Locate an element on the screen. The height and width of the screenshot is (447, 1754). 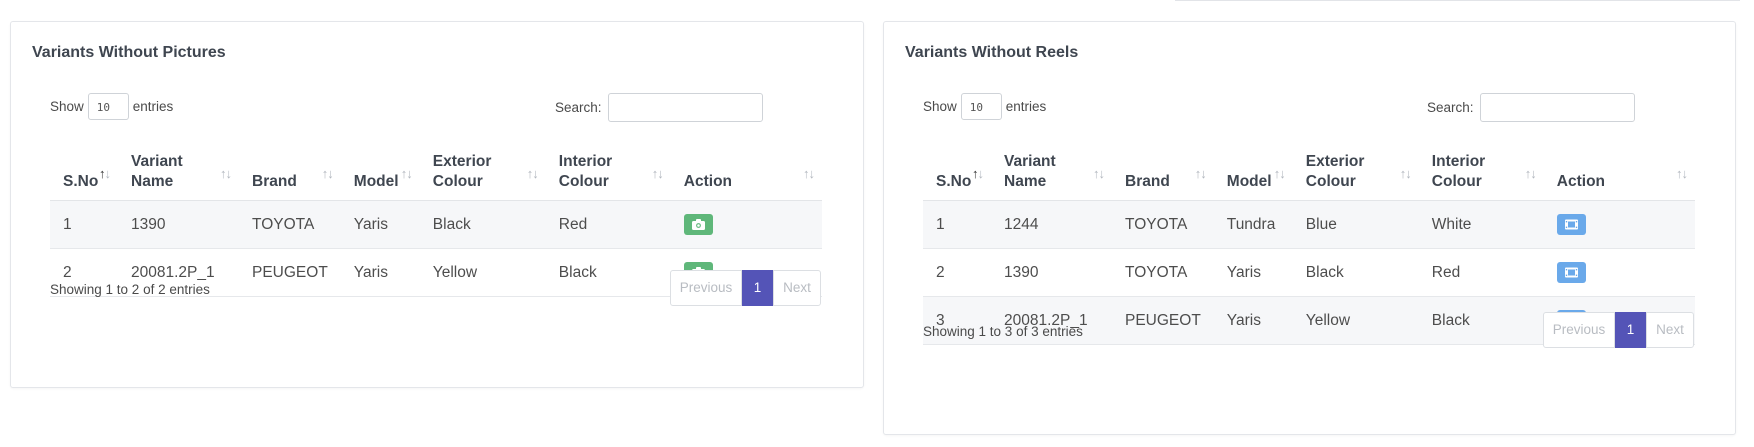
add-picture-button is located at coordinates (698, 224).